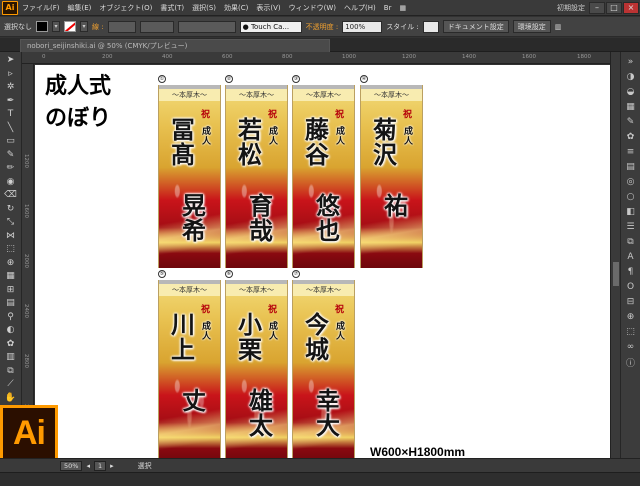  I want to click on gradient-tool-icon: ▤, so click(11, 304).